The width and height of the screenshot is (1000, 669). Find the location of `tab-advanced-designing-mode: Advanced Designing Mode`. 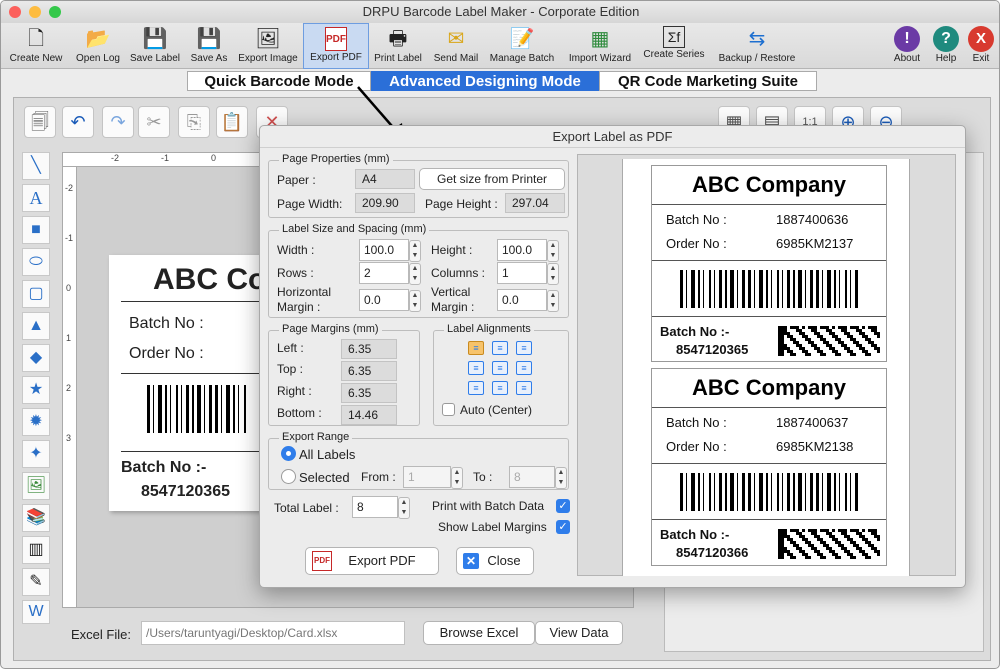

tab-advanced-designing-mode: Advanced Designing Mode is located at coordinates (485, 81).